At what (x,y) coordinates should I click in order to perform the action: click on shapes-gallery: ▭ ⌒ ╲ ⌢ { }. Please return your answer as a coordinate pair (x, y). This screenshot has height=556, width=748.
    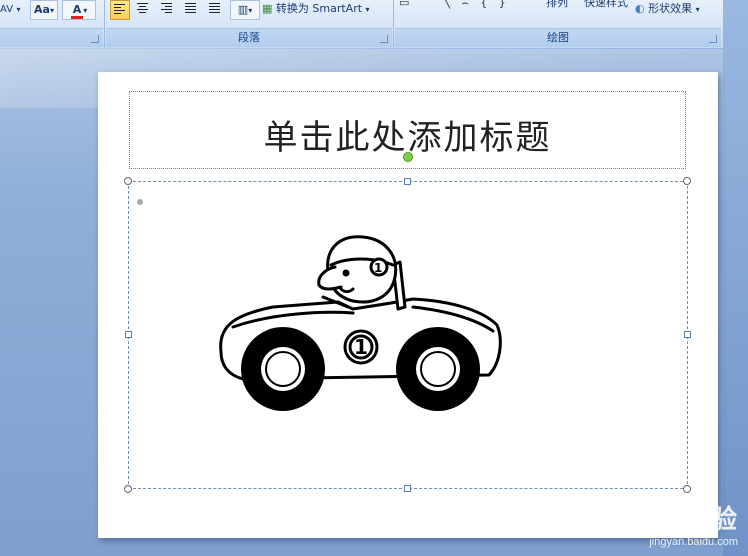
    Looking at the image, I should click on (461, 6).